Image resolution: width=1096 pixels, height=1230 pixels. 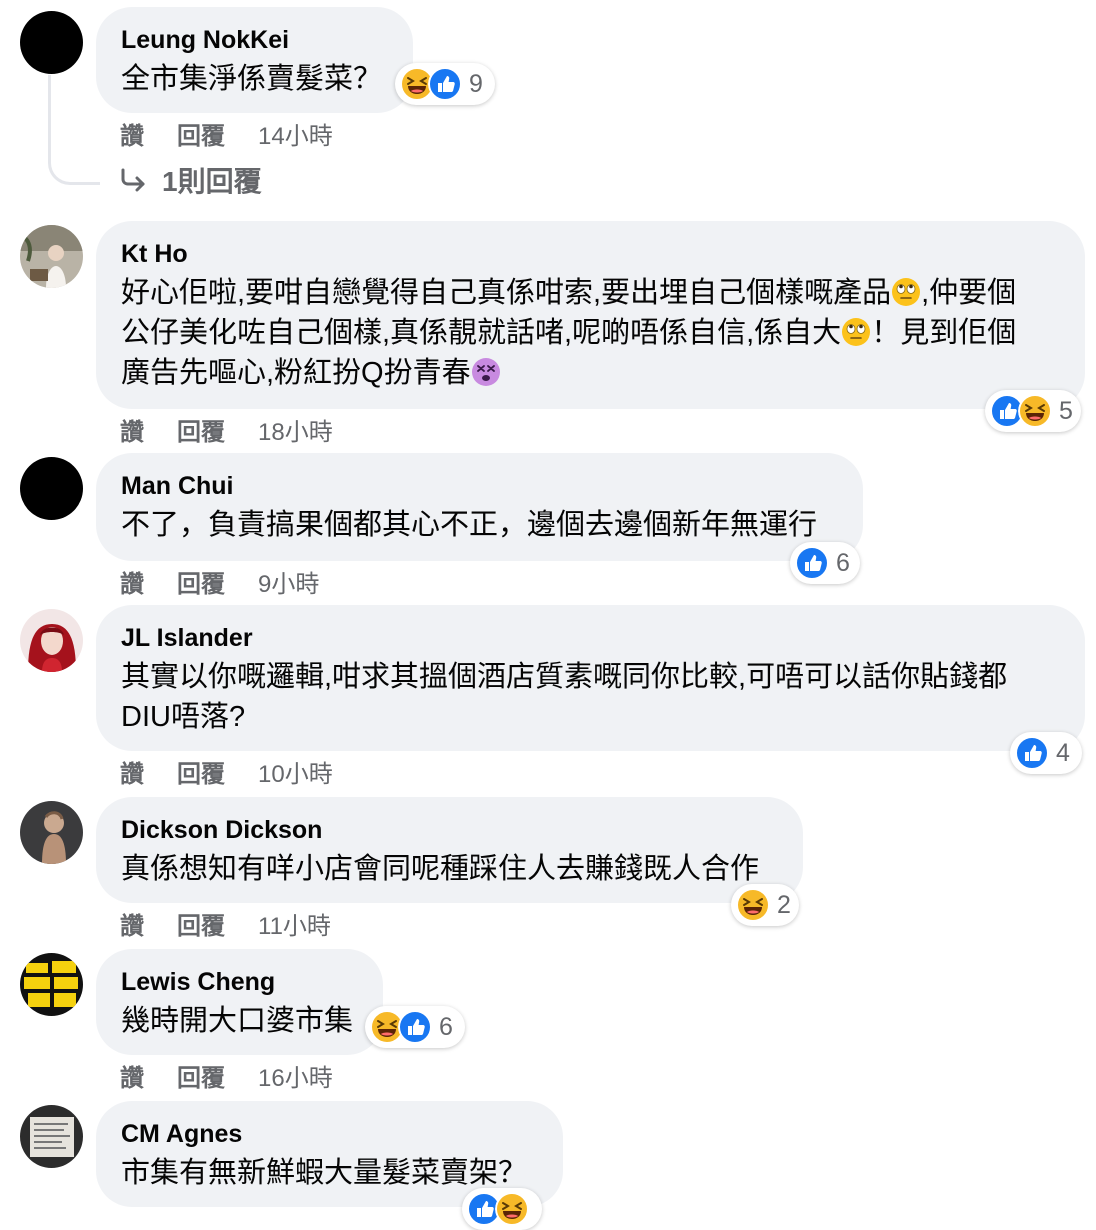 What do you see at coordinates (590, 373) in the screenshot?
I see `comment-line: 廣告先嘔心,粉紅扮Q扮青春` at bounding box center [590, 373].